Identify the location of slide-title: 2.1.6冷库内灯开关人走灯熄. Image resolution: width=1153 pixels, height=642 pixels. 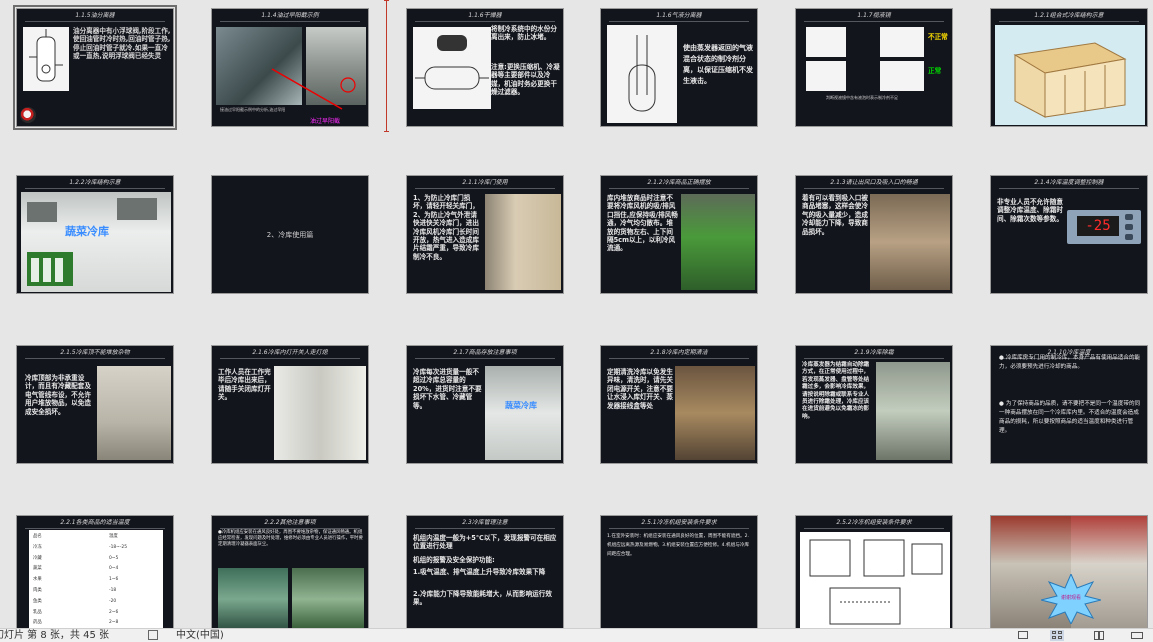
(290, 353).